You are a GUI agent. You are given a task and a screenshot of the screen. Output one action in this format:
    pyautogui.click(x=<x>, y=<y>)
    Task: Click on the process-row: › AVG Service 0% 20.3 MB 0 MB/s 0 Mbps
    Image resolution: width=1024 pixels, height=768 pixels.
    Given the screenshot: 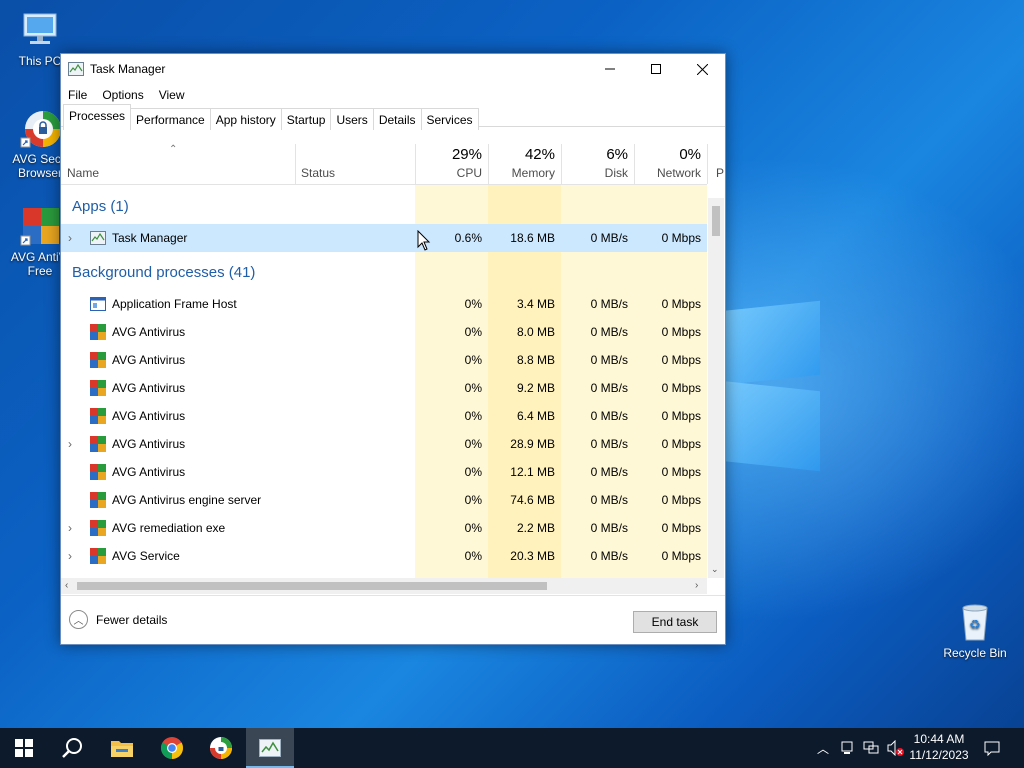 What is the action you would take?
    pyautogui.click(x=384, y=556)
    